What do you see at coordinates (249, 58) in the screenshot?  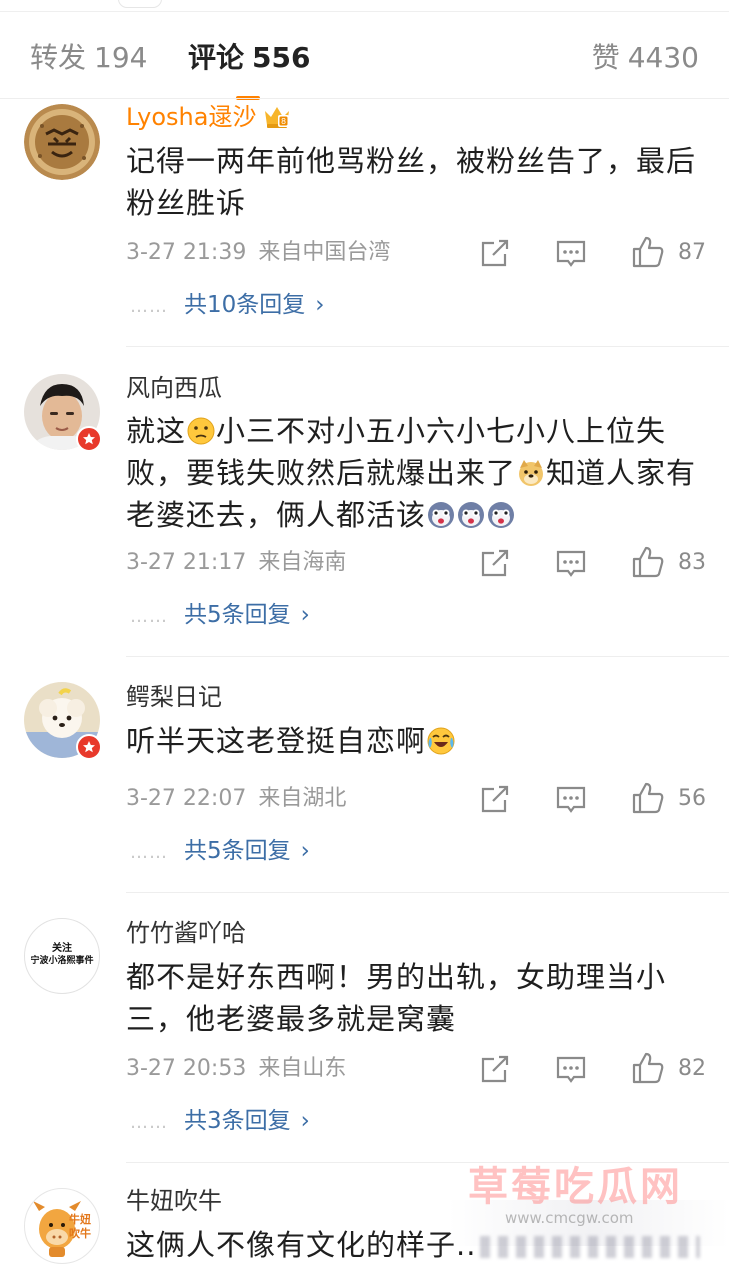 I see `tab-comments: 评论 556` at bounding box center [249, 58].